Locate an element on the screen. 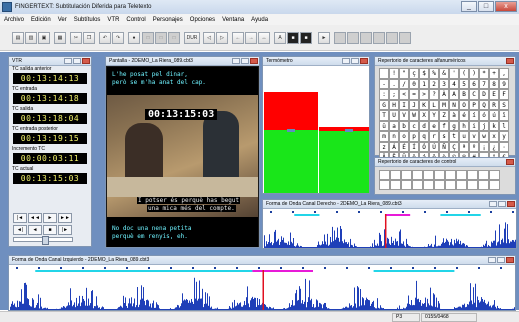 This screenshot has width=519, height=322. char-cell: à is located at coordinates (454, 115).